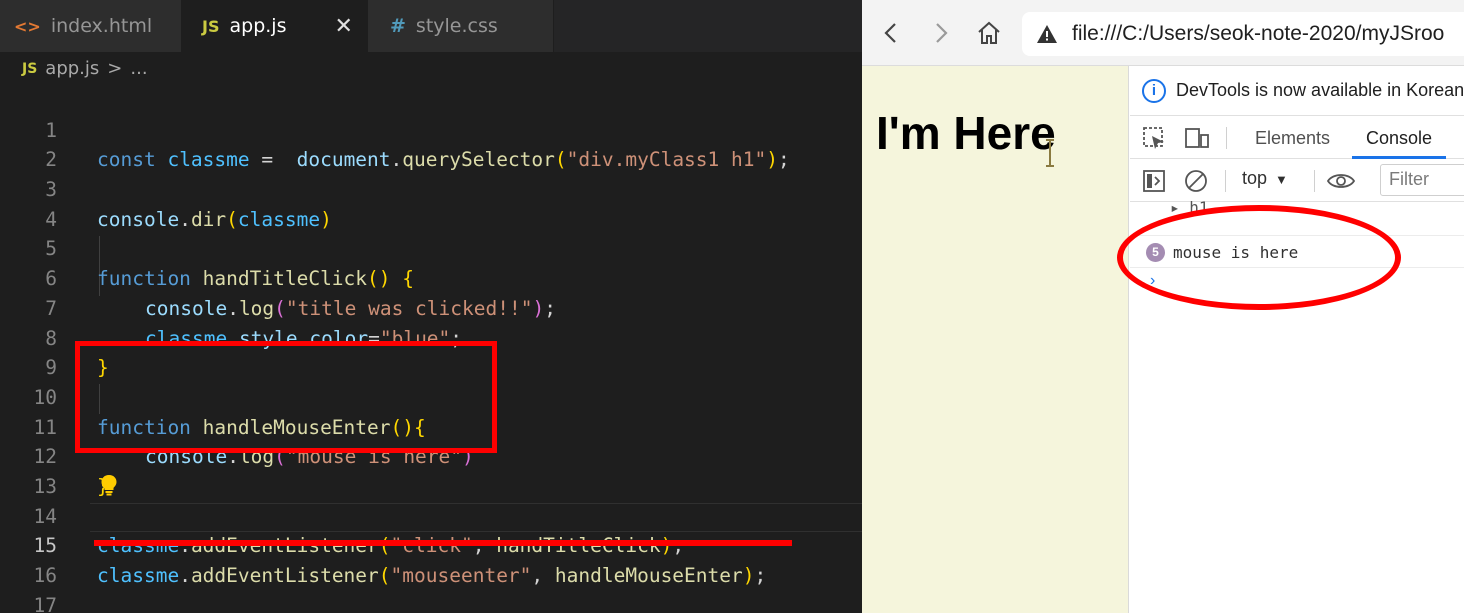  I want to click on code-line: 4, so click(431, 203).